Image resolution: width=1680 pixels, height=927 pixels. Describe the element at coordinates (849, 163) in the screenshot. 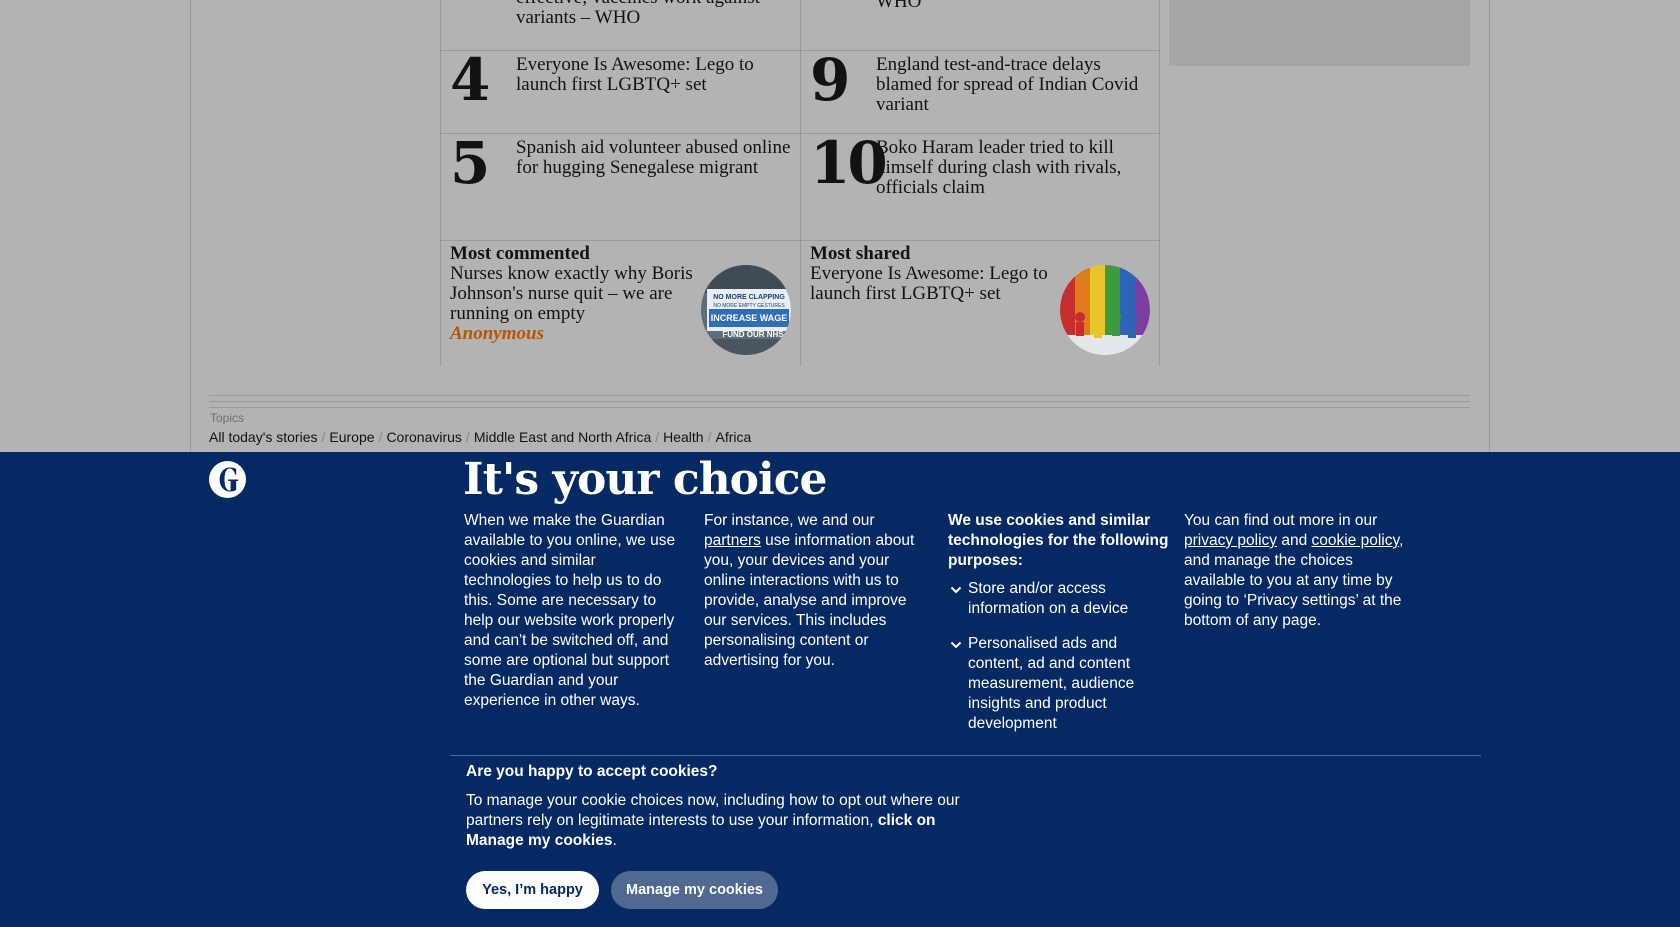

I see `rank-number: 10` at that location.